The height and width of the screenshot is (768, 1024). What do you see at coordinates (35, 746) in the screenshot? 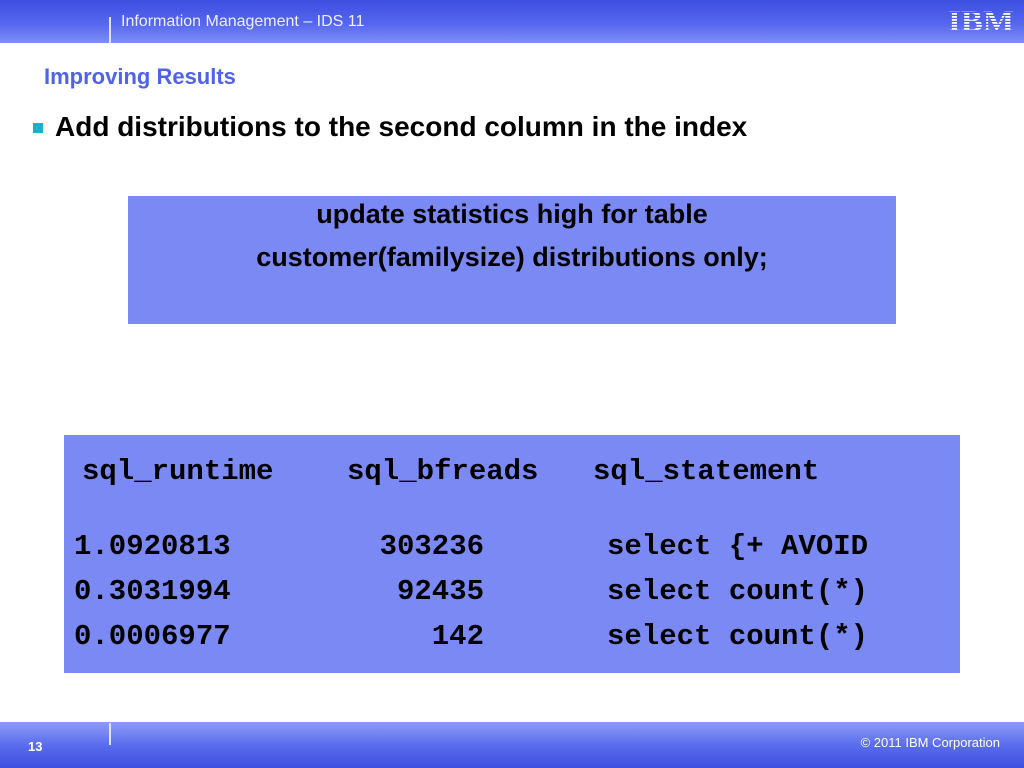
I see `page-number: 13` at bounding box center [35, 746].